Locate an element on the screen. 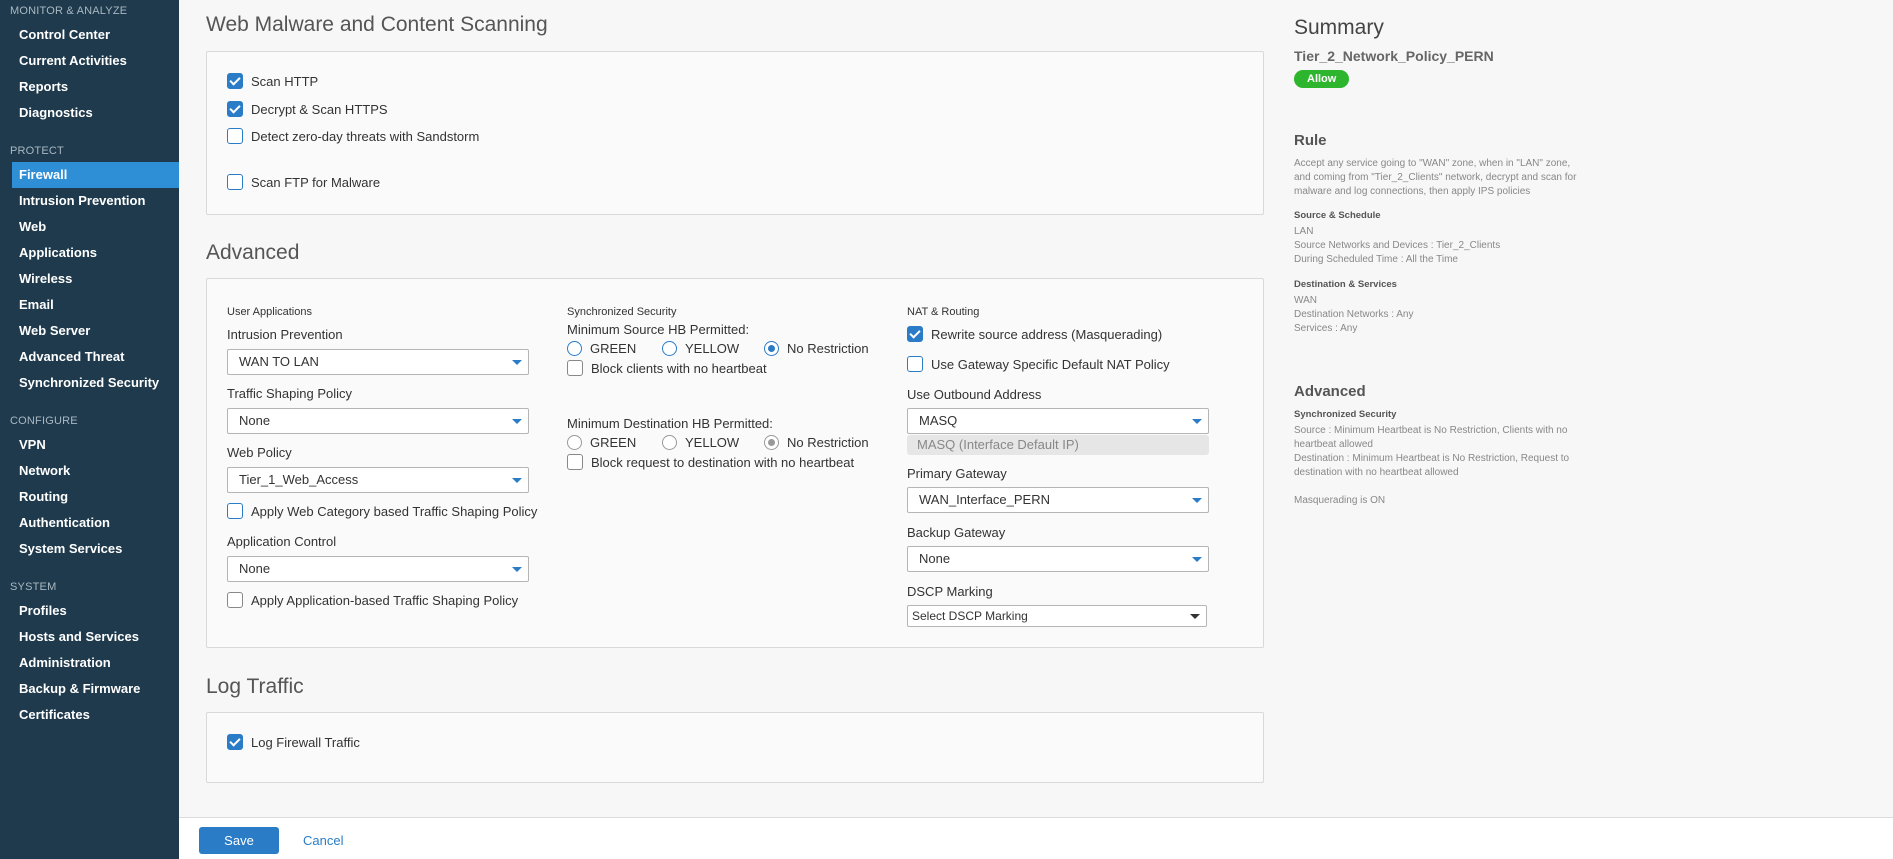  sidebar-item-administration: Administration is located at coordinates (89, 663).